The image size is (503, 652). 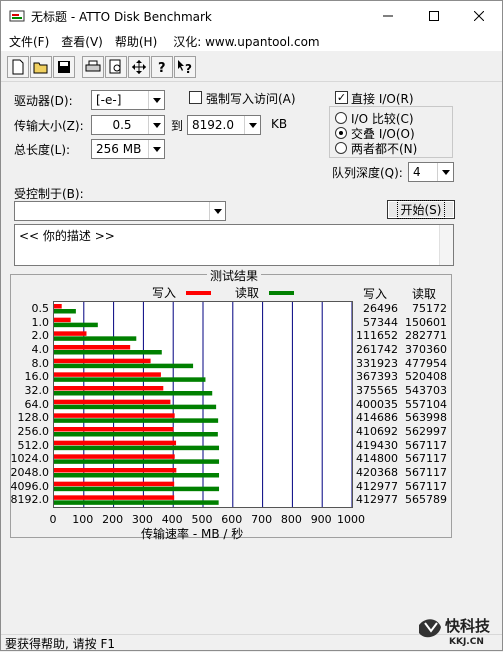 I want to click on svg-text: 快科技, so click(x=468, y=626).